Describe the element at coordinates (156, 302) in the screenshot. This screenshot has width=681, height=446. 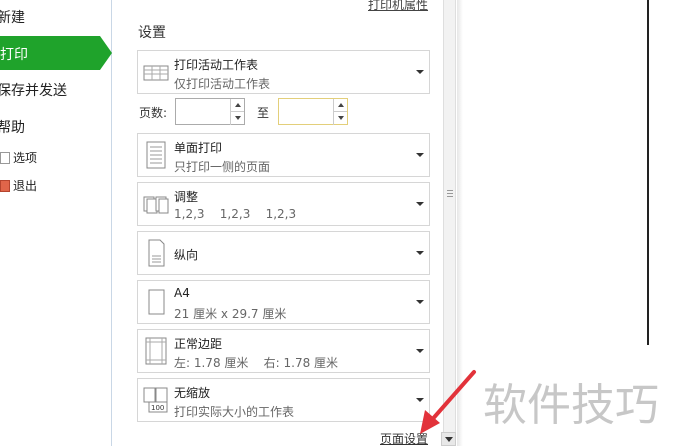
I see `paper-icon` at that location.